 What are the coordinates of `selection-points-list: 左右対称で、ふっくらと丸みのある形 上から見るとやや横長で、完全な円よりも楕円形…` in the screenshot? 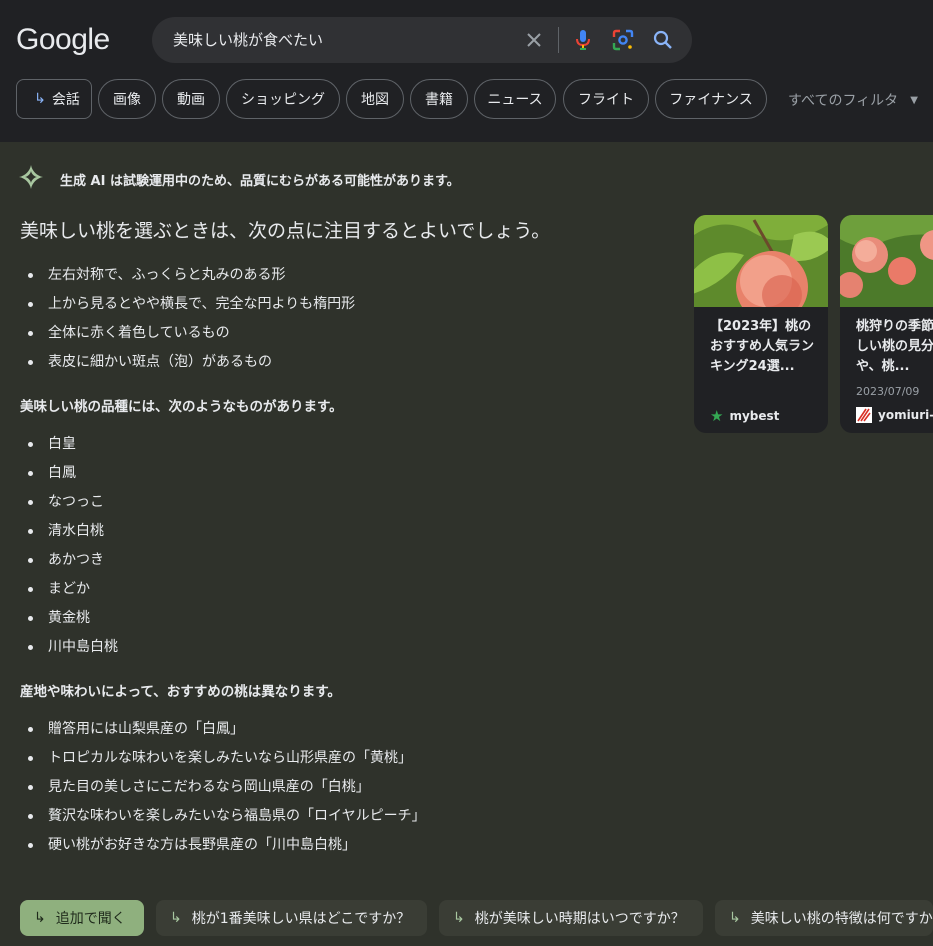 It's located at (191, 323).